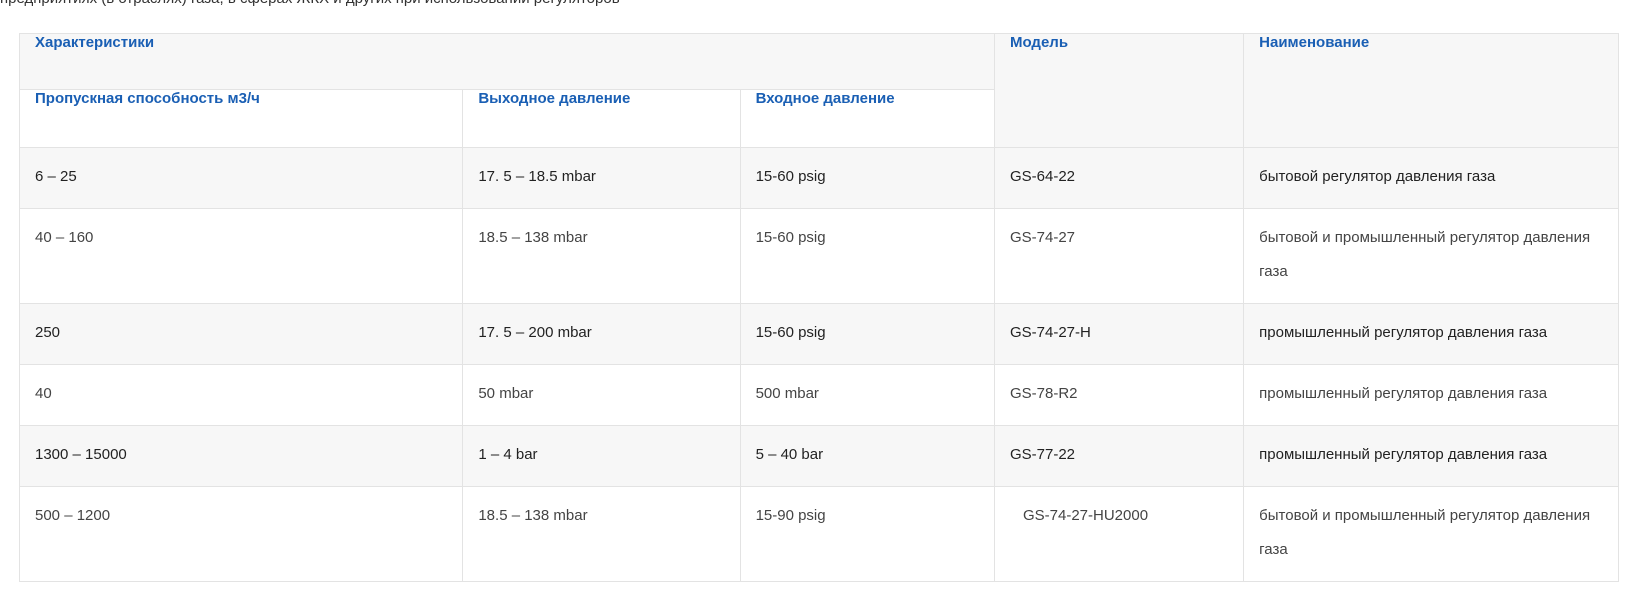 This screenshot has width=1629, height=591. Describe the element at coordinates (1431, 178) in the screenshot. I see `cell-name: бытовой регулятор давления газа` at that location.